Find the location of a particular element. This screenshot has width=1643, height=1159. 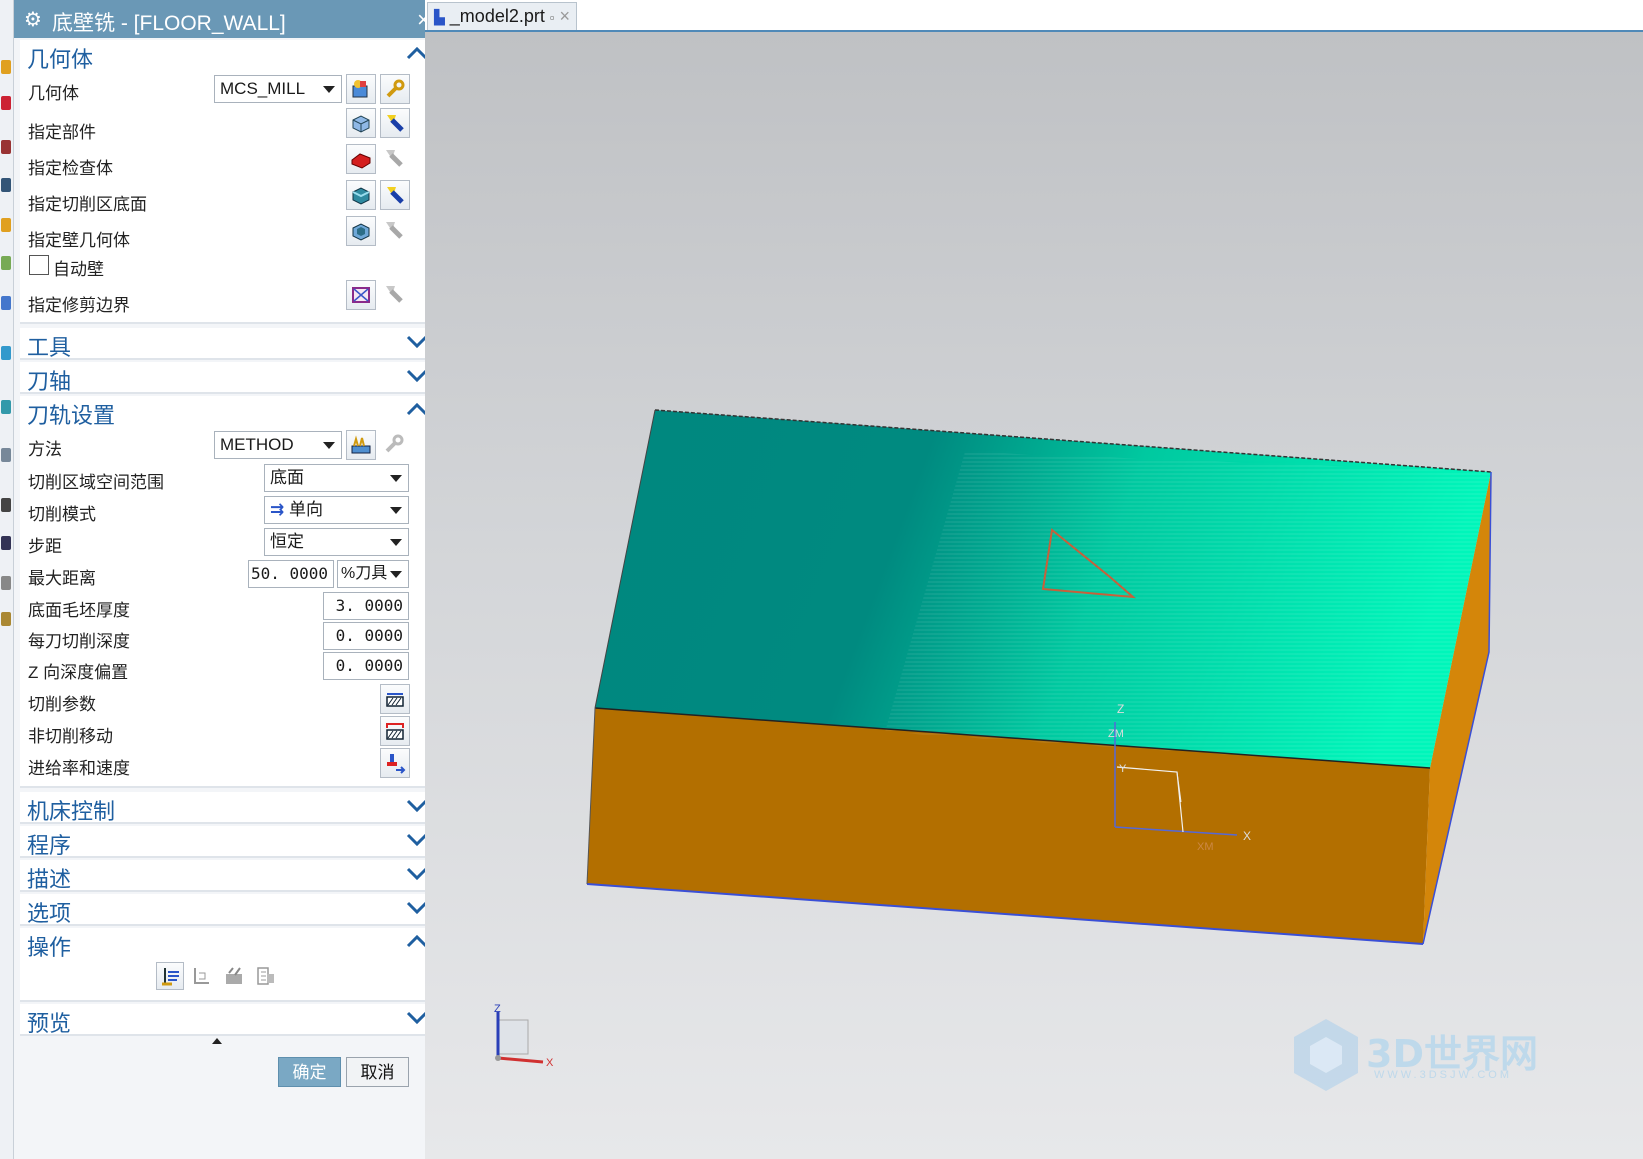

display-wall-button is located at coordinates (395, 231).